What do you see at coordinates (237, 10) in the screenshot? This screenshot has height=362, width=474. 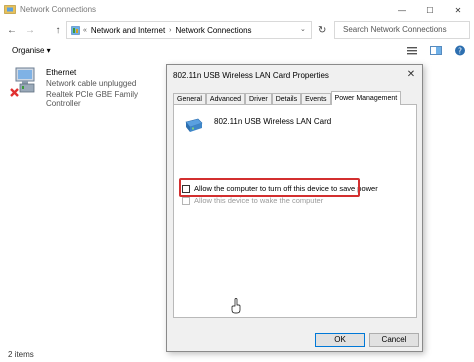 I see `title-bar: Network Connections — ☐ ✕` at bounding box center [237, 10].